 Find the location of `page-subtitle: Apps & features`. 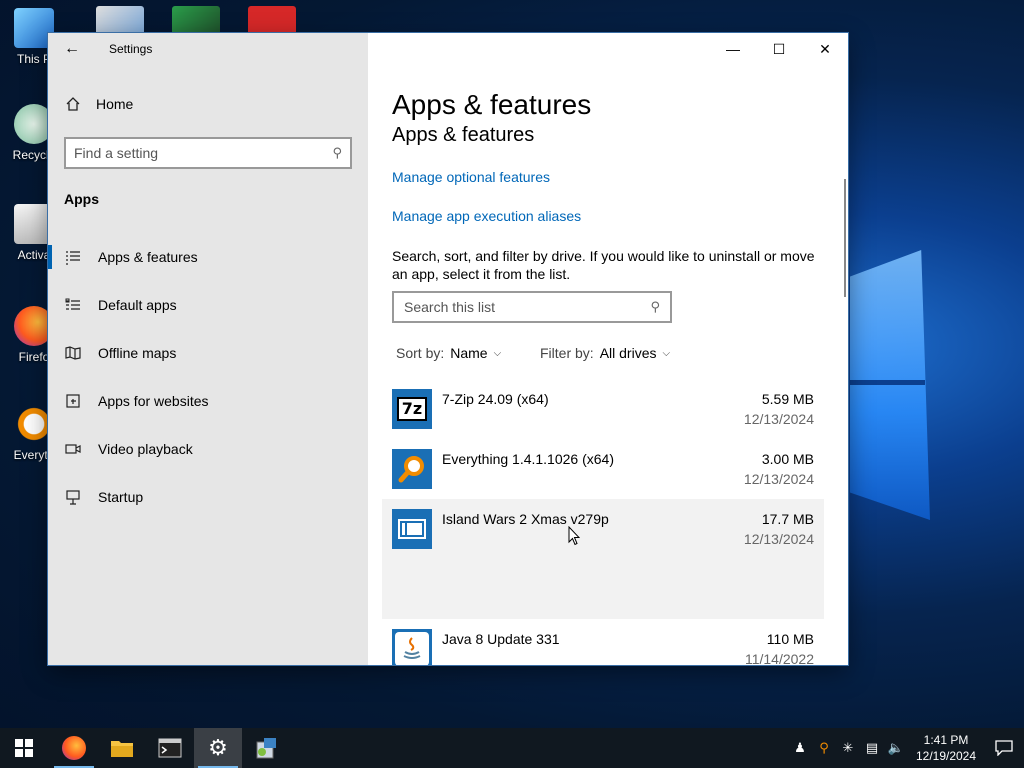

page-subtitle: Apps & features is located at coordinates (463, 135).